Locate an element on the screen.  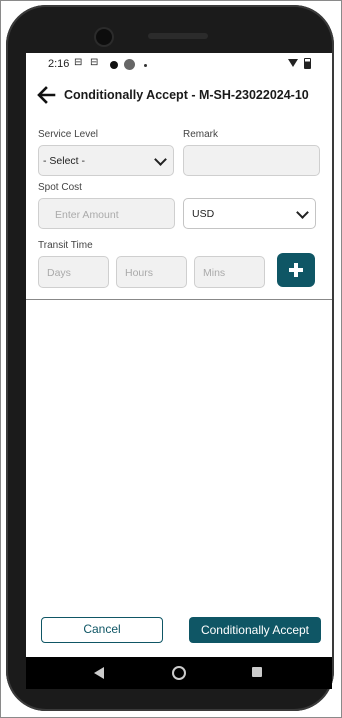
form-divider is located at coordinates (179, 299).